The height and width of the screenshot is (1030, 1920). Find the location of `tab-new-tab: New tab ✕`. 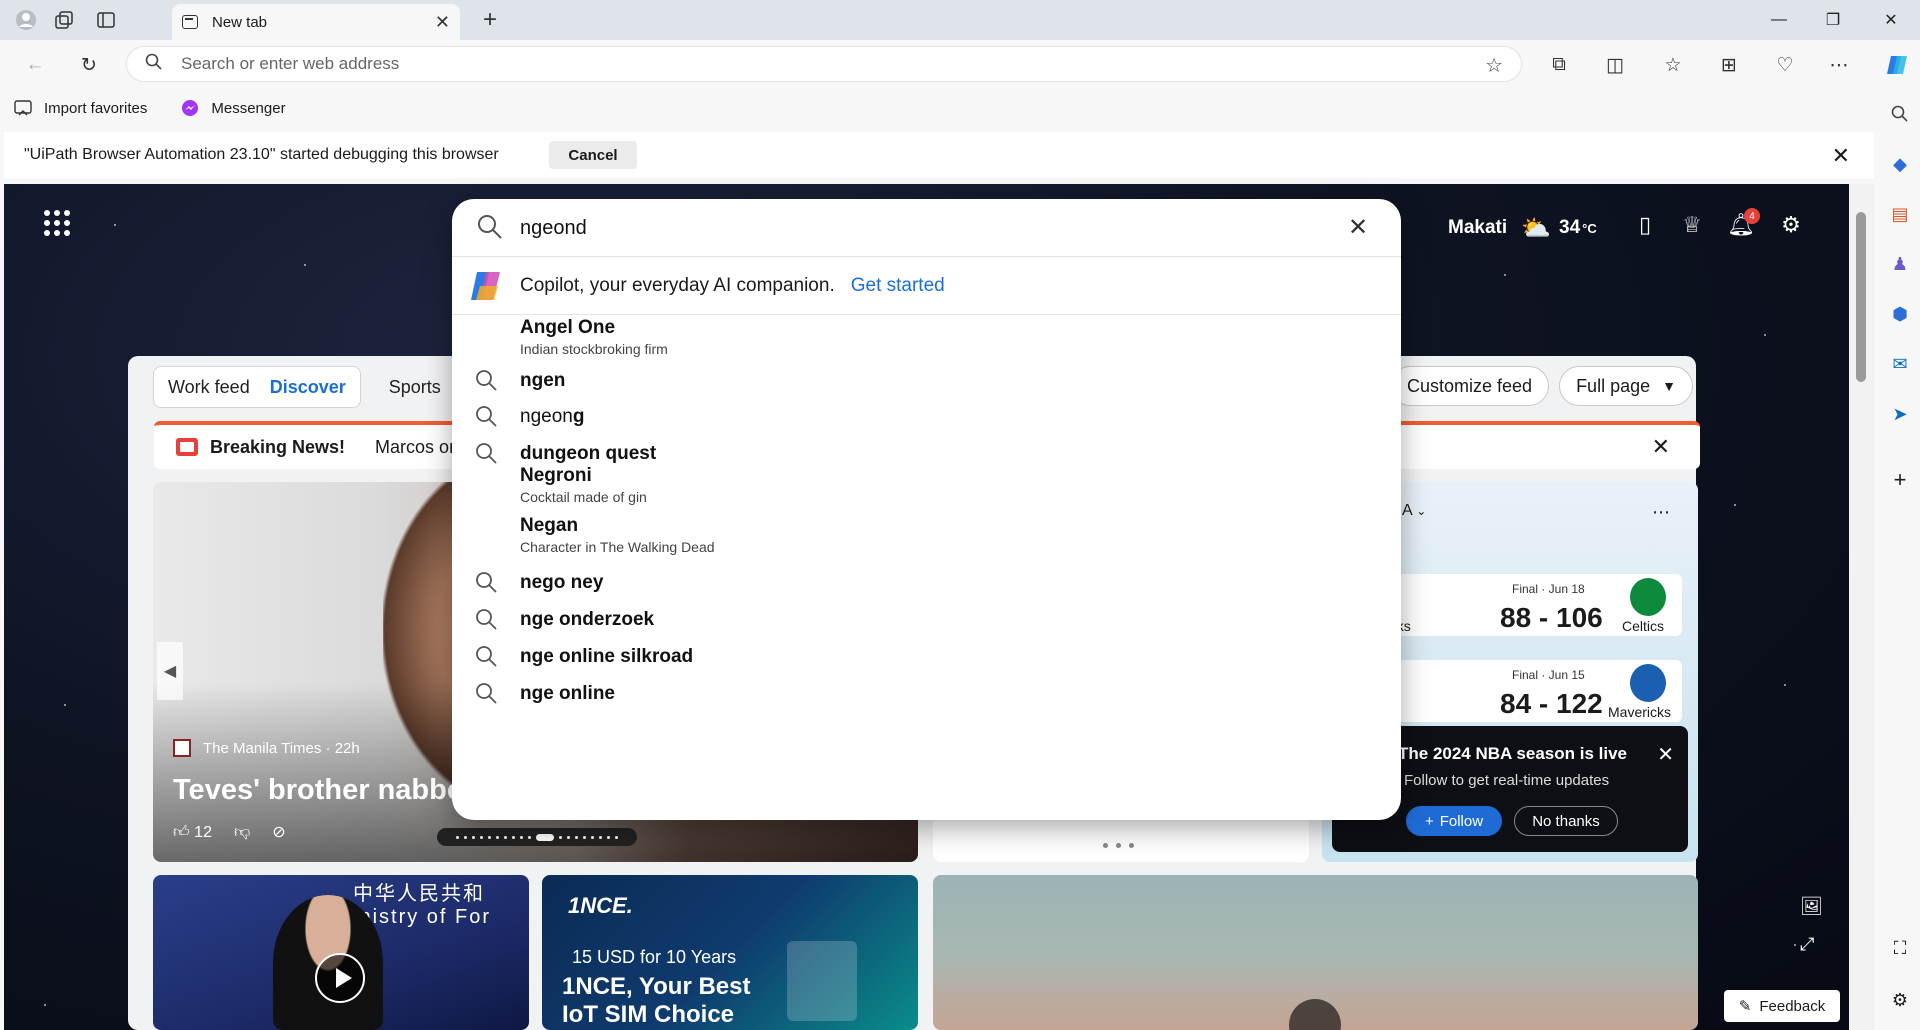

tab-new-tab: New tab ✕ is located at coordinates (316, 22).